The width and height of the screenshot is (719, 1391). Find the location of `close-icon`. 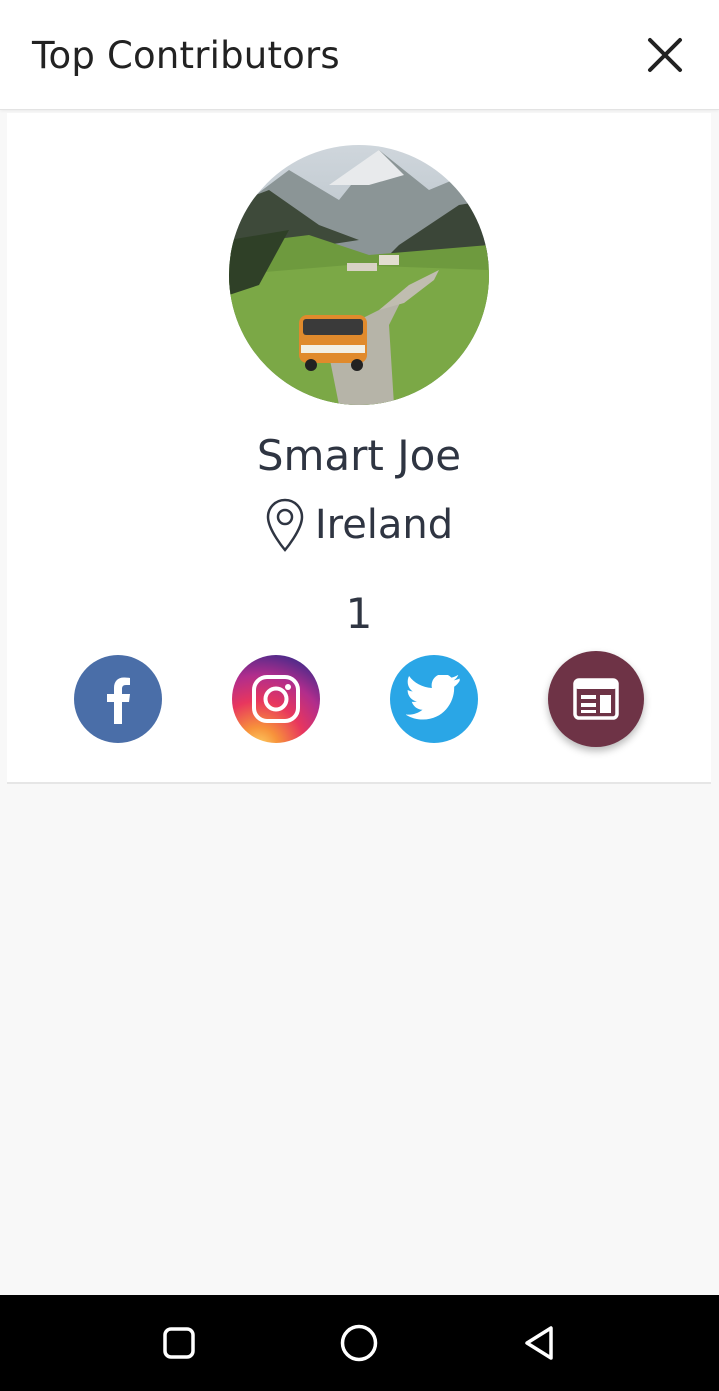

close-icon is located at coordinates (665, 55).